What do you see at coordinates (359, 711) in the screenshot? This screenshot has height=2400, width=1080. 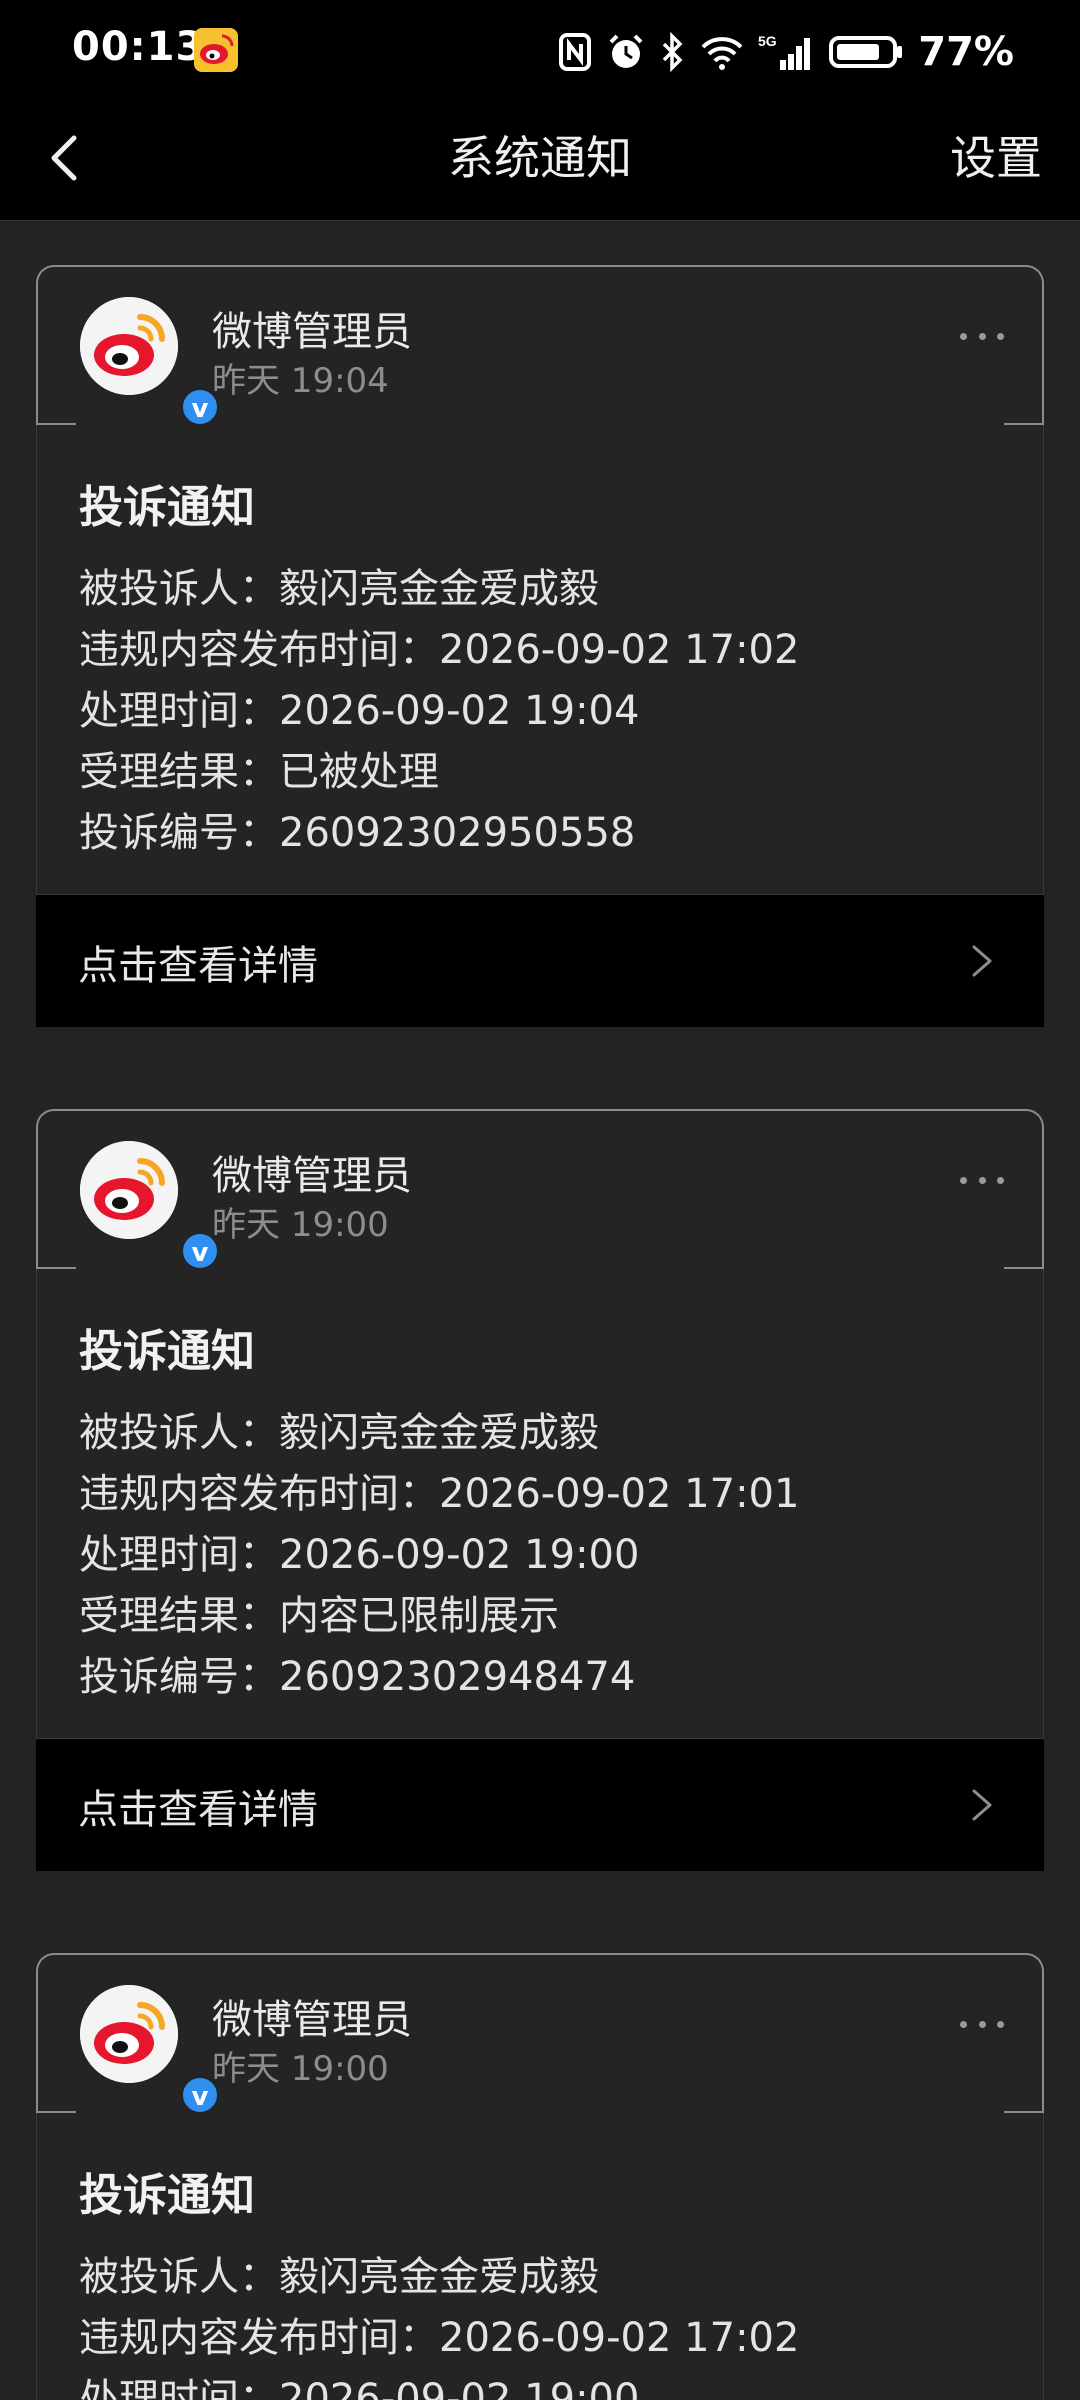 I see `process-time-field: 处理时间：2026-09-02 19:04` at bounding box center [359, 711].